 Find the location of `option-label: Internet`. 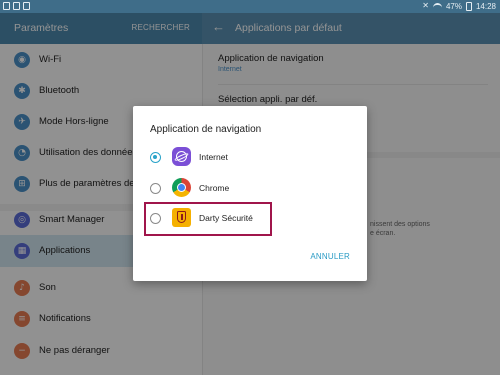

option-label: Internet is located at coordinates (213, 157).